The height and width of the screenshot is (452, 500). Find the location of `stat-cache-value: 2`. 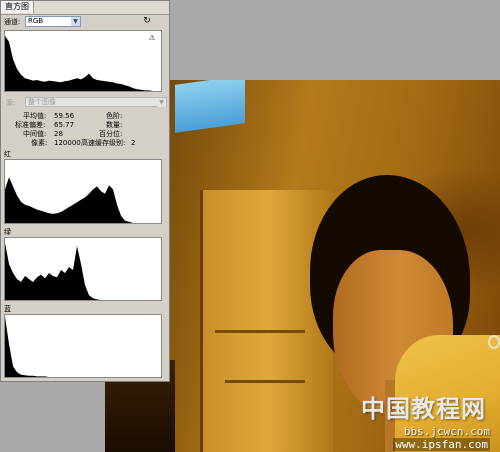

stat-cache-value: 2 is located at coordinates (133, 143).